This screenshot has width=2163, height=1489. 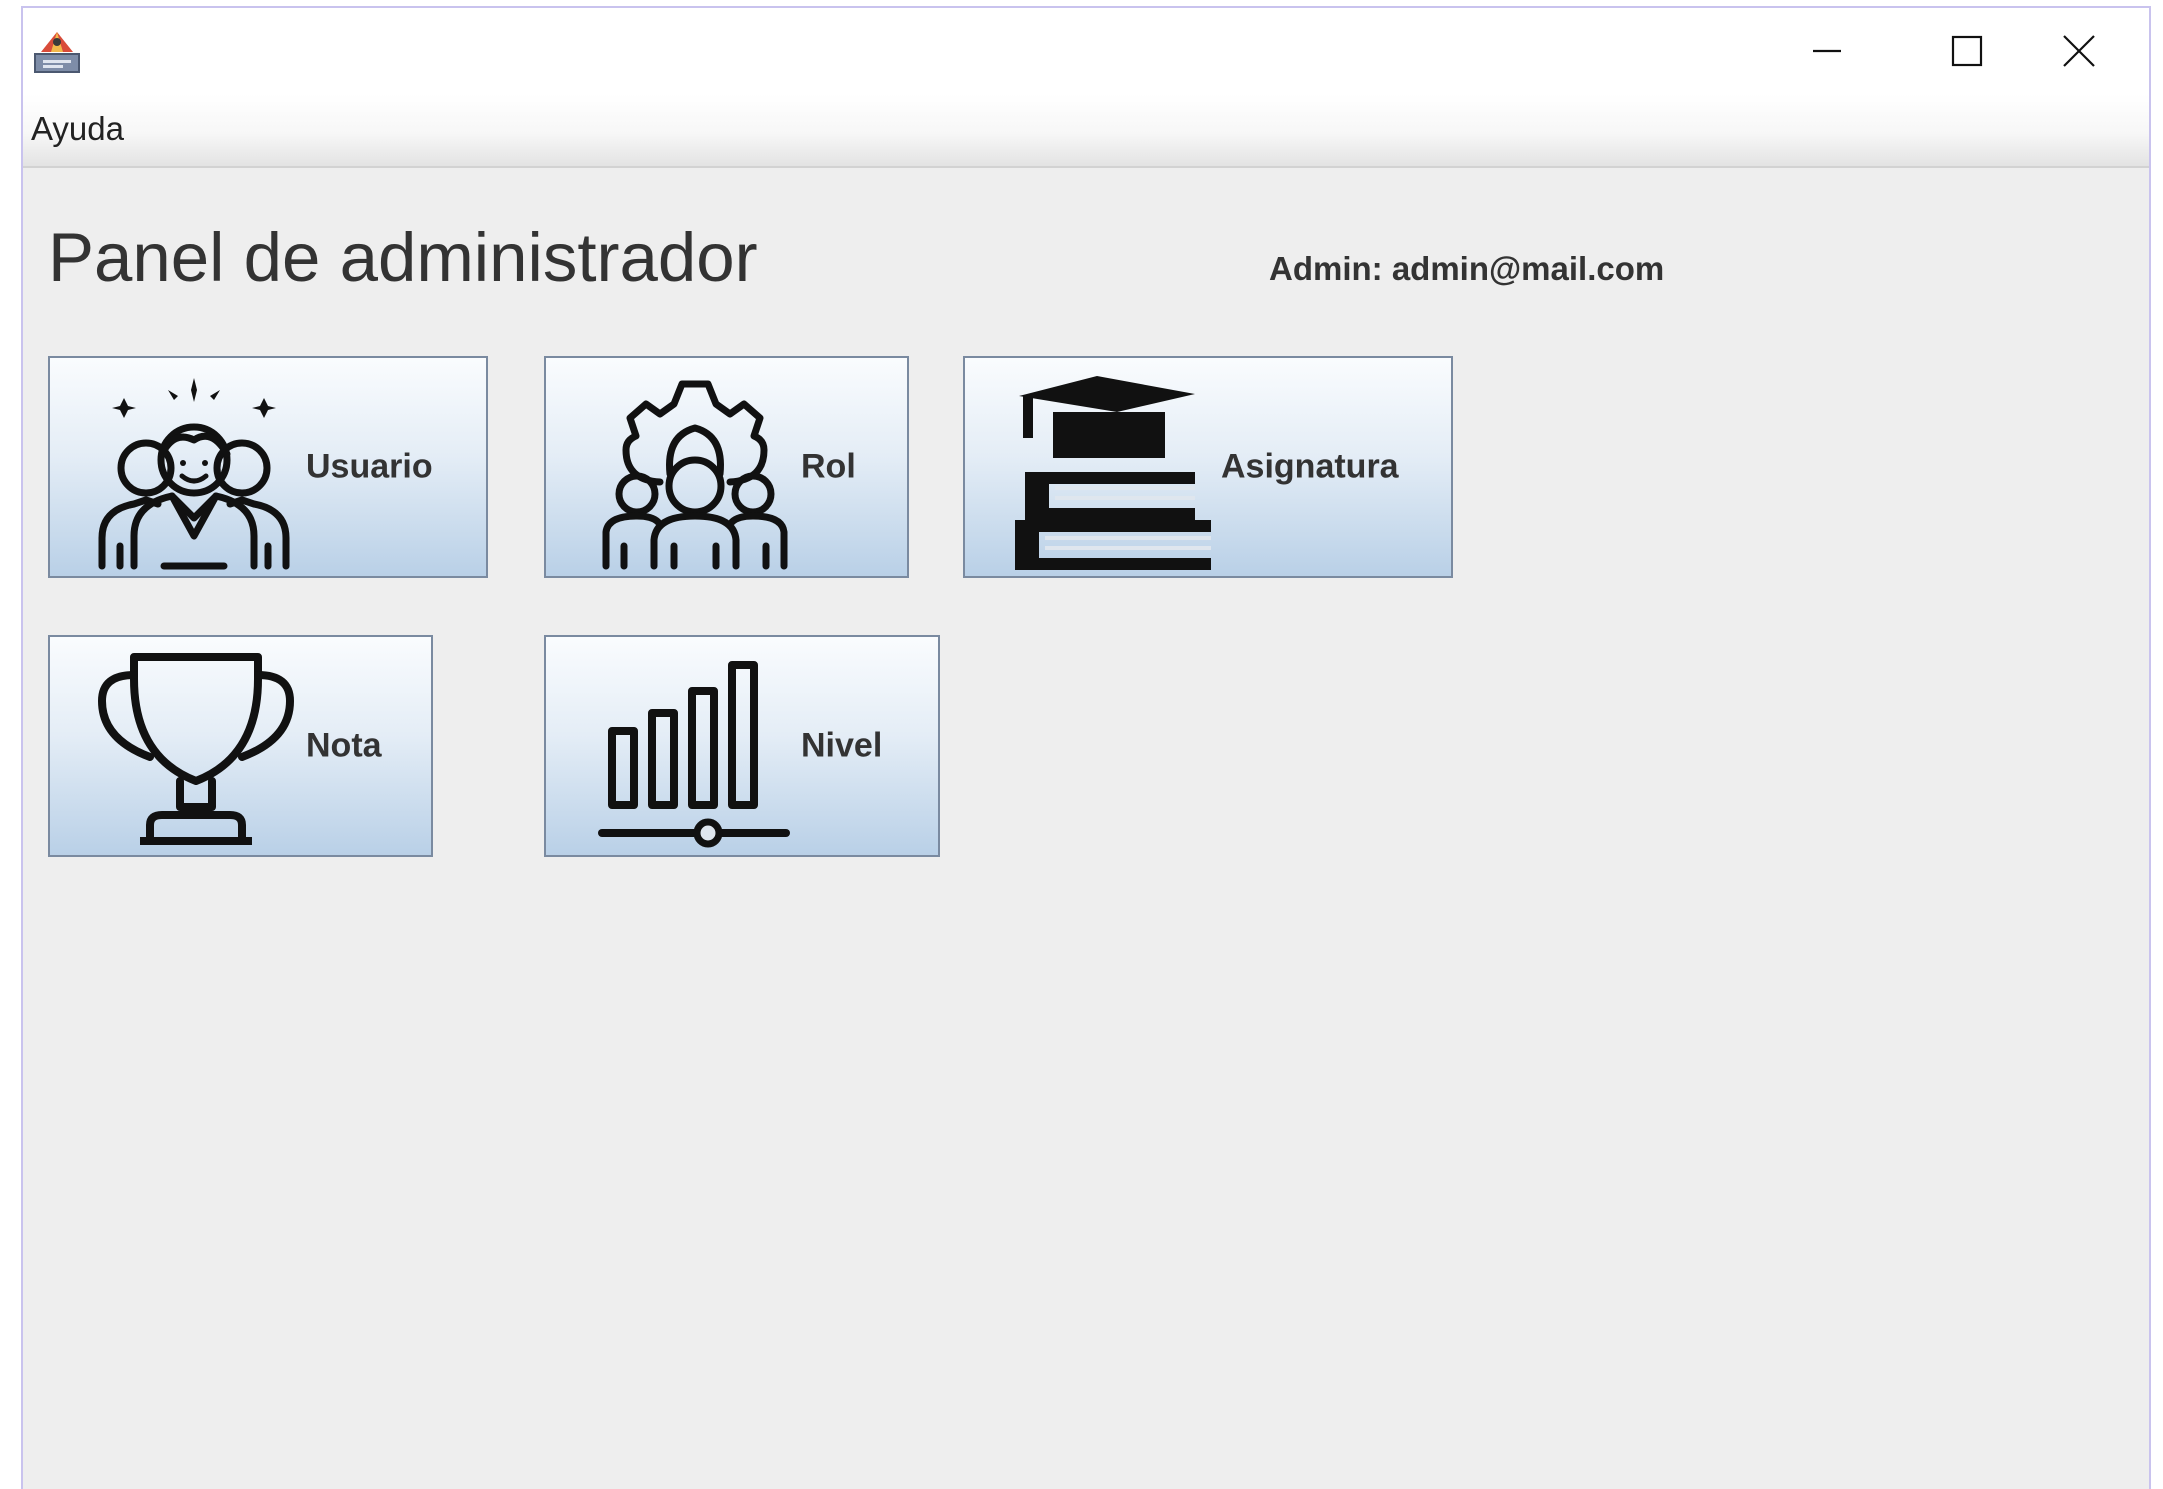 What do you see at coordinates (403, 257) in the screenshot?
I see `page-title: Panel de administrador` at bounding box center [403, 257].